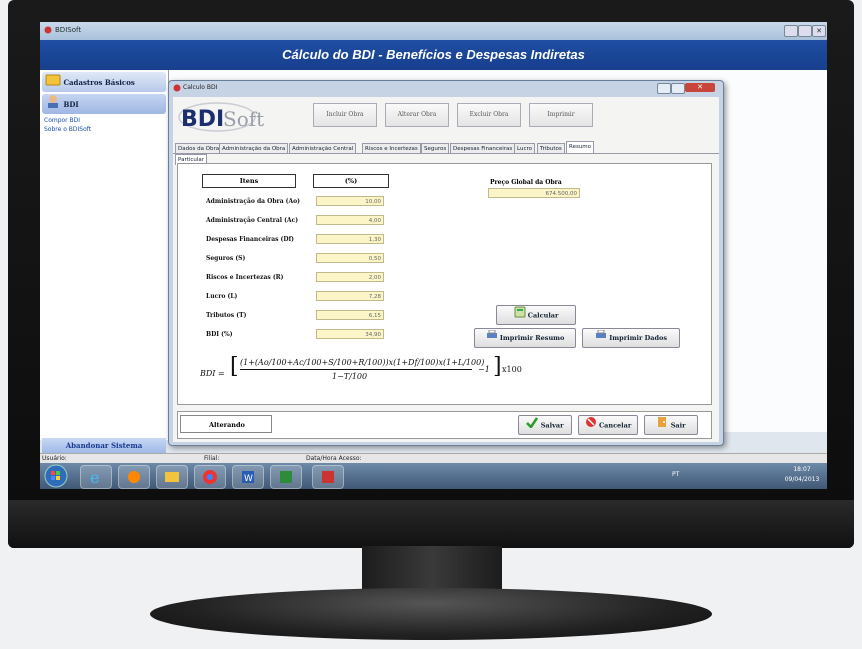 The height and width of the screenshot is (649, 862). Describe the element at coordinates (591, 425) in the screenshot. I see `cancel-icon` at that location.